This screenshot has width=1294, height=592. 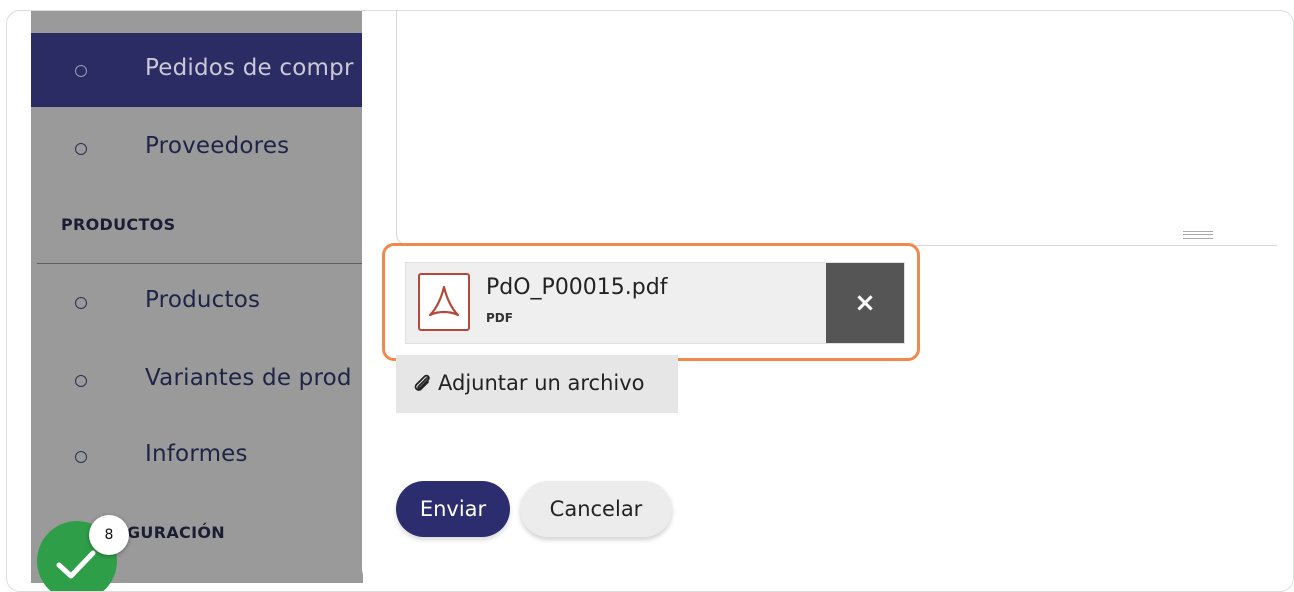 I want to click on sidebar-item-purchase-orders: Pedidos de compr, so click(x=197, y=70).